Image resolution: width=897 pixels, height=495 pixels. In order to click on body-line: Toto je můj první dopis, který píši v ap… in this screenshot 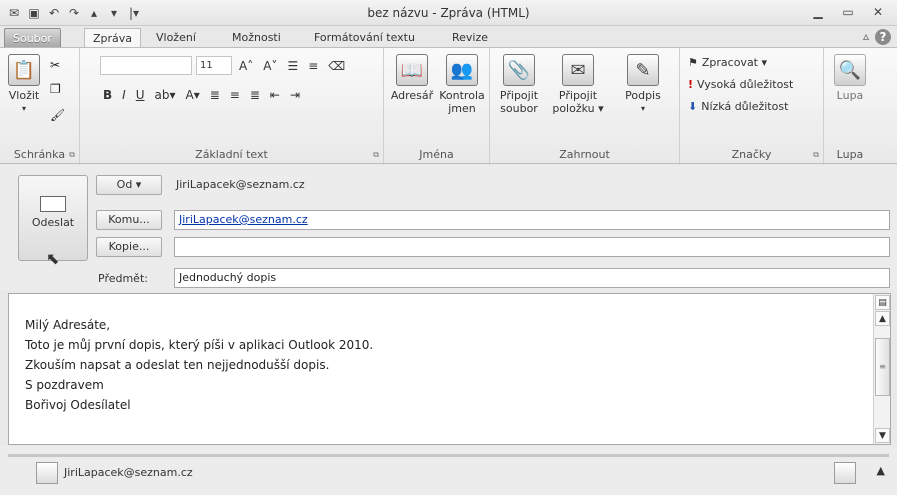, I will do `click(199, 345)`.